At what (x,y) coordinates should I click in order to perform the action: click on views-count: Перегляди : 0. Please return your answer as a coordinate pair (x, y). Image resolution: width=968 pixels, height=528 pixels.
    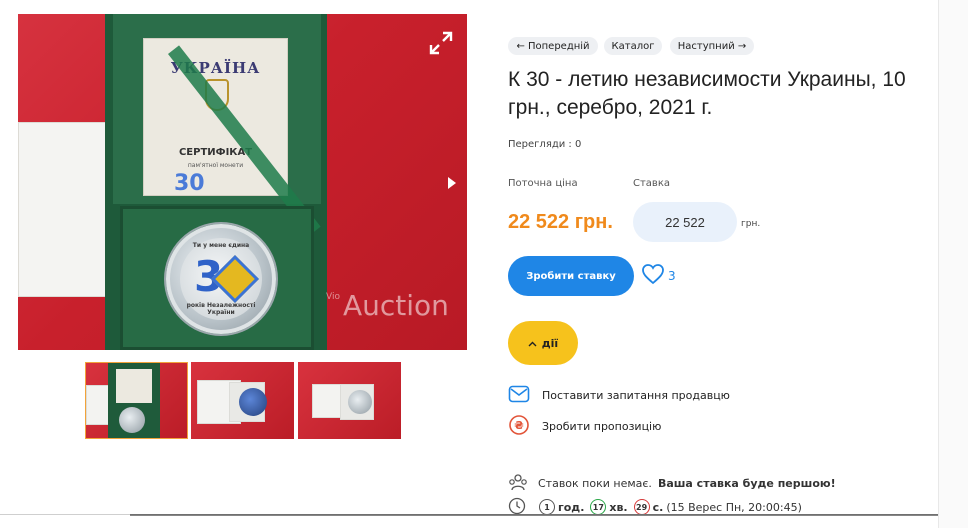
    Looking at the image, I should click on (545, 144).